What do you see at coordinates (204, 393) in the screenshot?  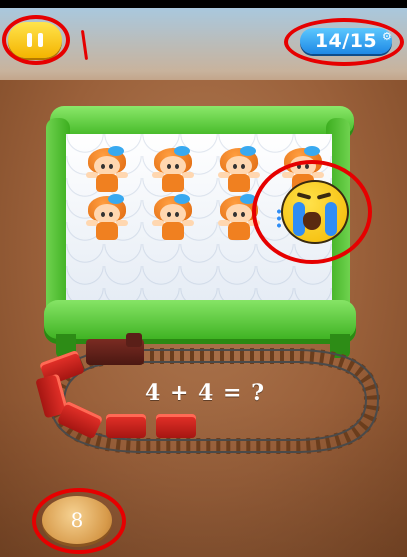 I see `math-equation: 4 + 4 = ?` at bounding box center [204, 393].